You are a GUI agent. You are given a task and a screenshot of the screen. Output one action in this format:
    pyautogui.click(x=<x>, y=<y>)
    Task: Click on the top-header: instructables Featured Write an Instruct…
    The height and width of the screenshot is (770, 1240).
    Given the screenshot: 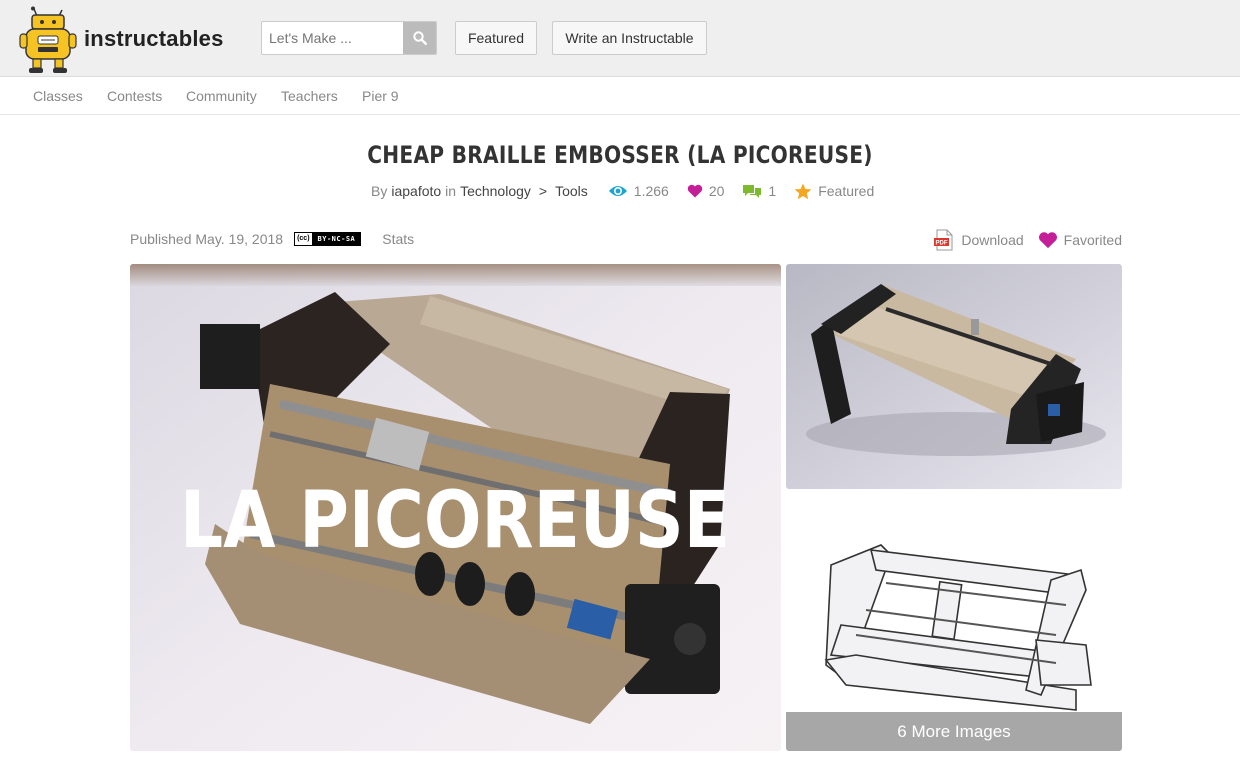 What is the action you would take?
    pyautogui.click(x=620, y=38)
    